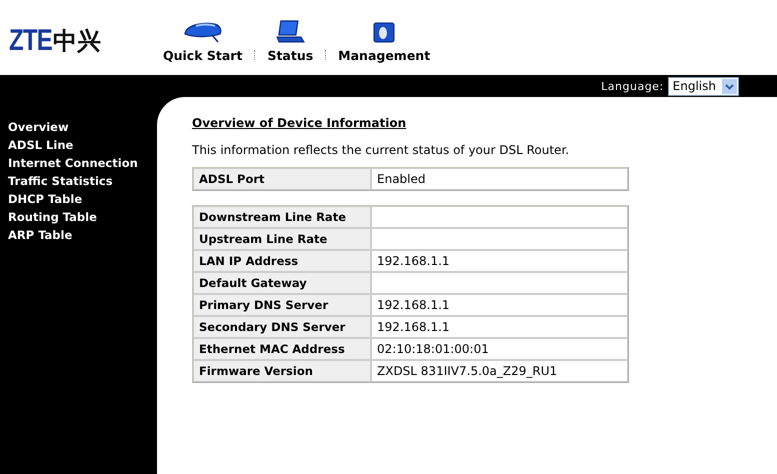 The width and height of the screenshot is (777, 474). What do you see at coordinates (632, 86) in the screenshot?
I see `language-label: Language:` at bounding box center [632, 86].